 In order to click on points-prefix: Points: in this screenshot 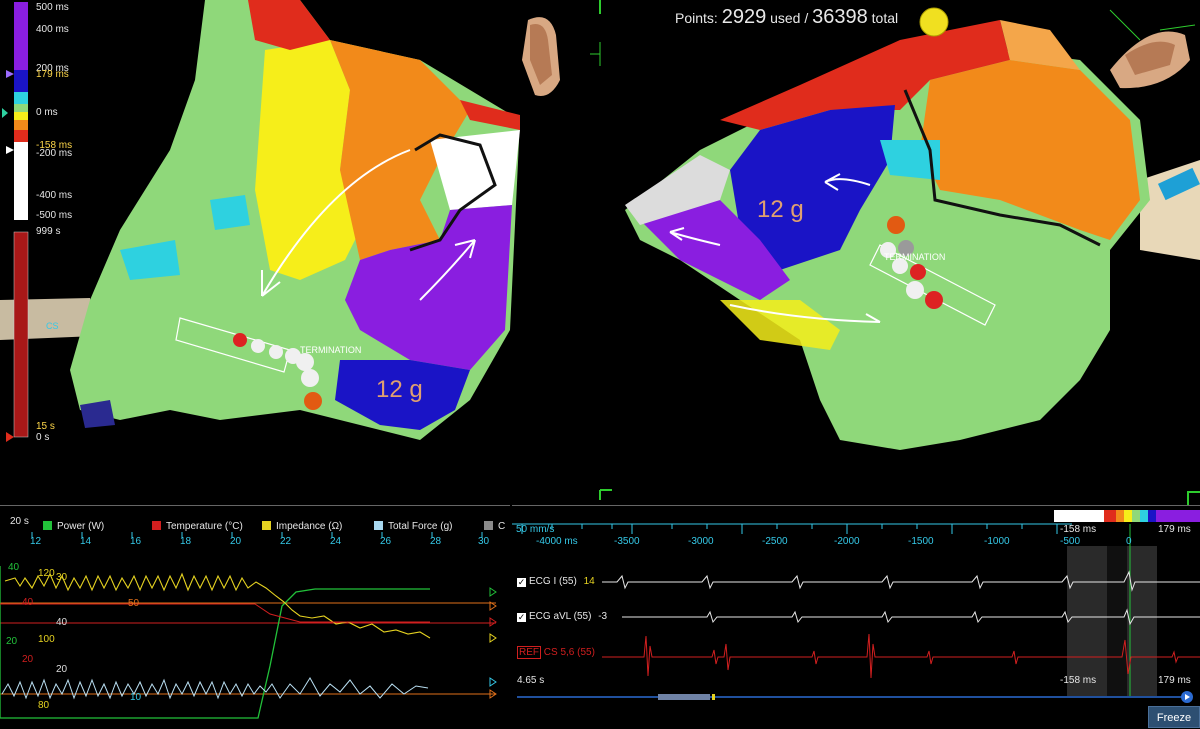, I will do `click(696, 18)`.